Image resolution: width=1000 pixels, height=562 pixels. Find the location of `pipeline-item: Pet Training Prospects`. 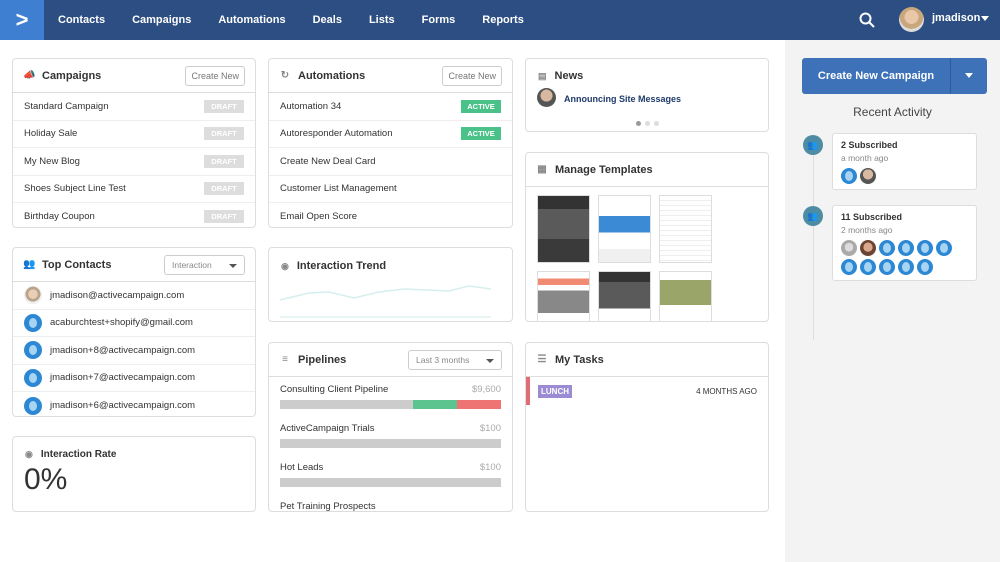

pipeline-item: Pet Training Prospects is located at coordinates (390, 502).